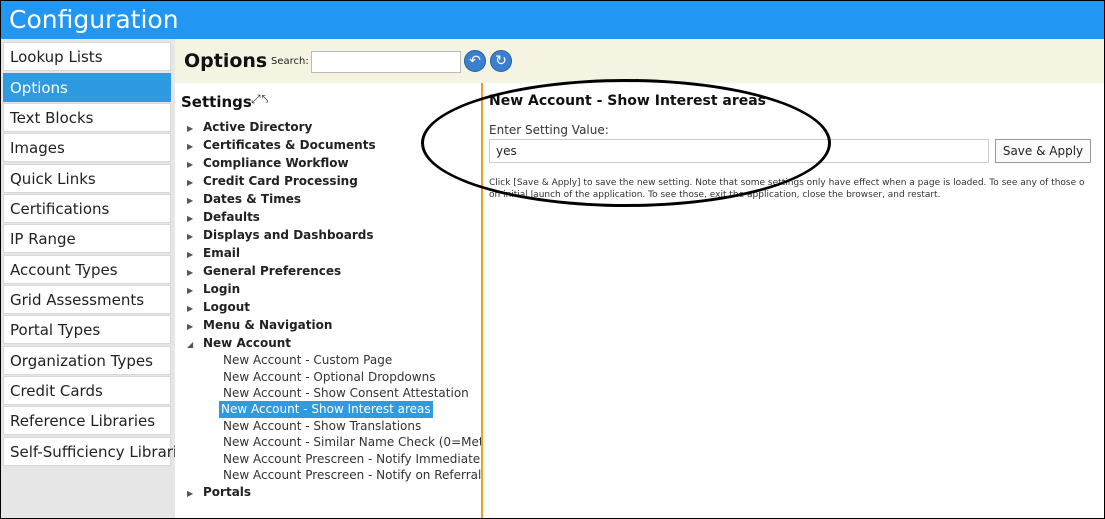 The height and width of the screenshot is (519, 1105). What do you see at coordinates (87, 420) in the screenshot?
I see `nav-item-reference-libraries: Reference Libraries` at bounding box center [87, 420].